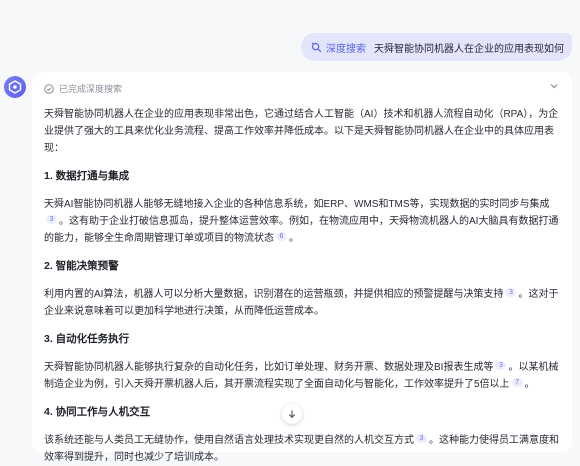 The width and height of the screenshot is (580, 466). I want to click on user-message-bubble: 深度搜索 天舜智能协同机器人在企业的应用表现如何, so click(436, 47).